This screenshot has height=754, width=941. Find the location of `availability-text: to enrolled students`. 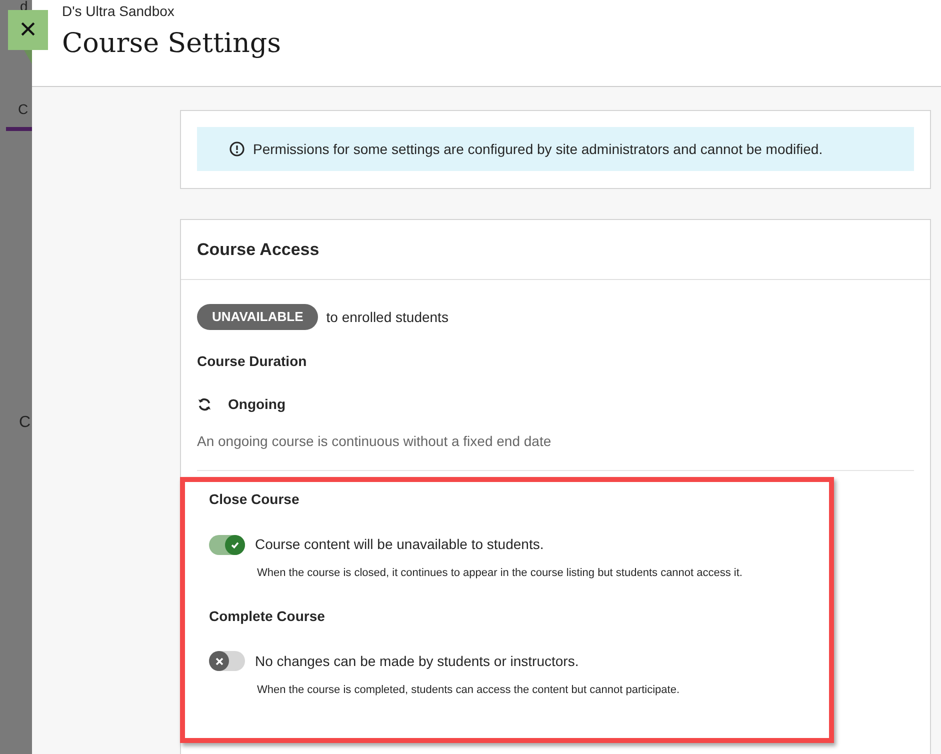

availability-text: to enrolled students is located at coordinates (387, 317).